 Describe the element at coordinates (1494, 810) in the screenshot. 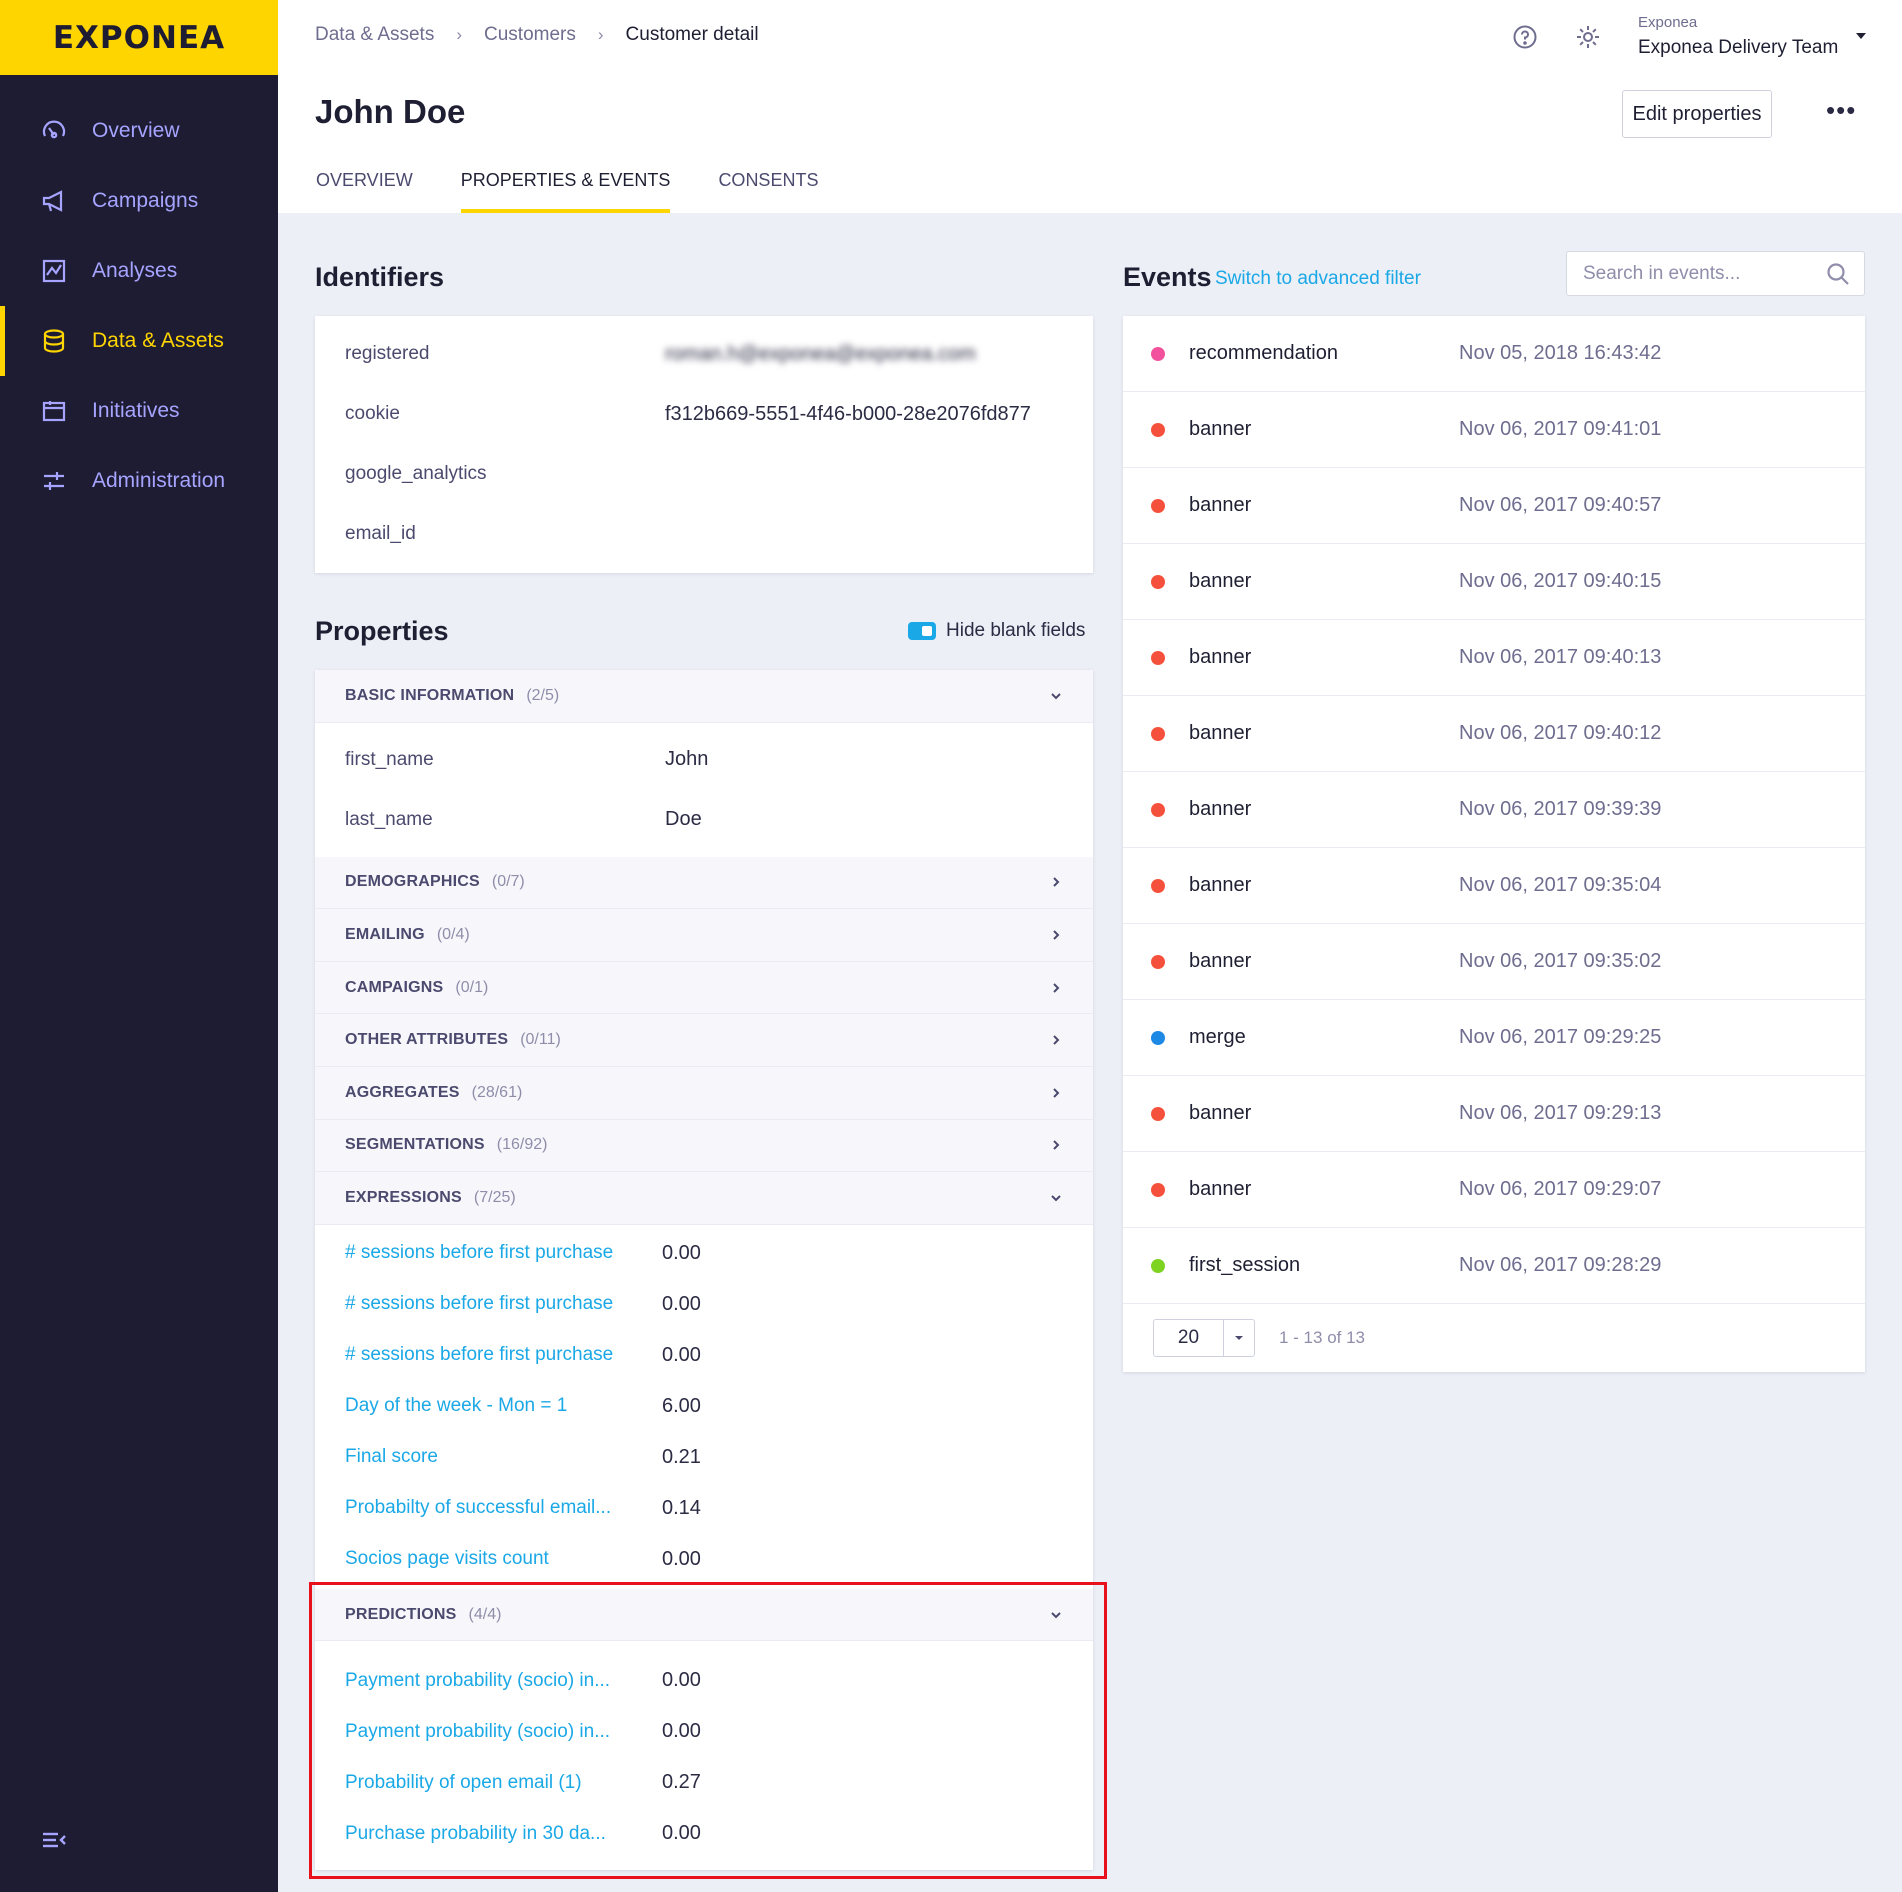

I see `event-row: banner Nov 06, 2017 09:39:39` at that location.